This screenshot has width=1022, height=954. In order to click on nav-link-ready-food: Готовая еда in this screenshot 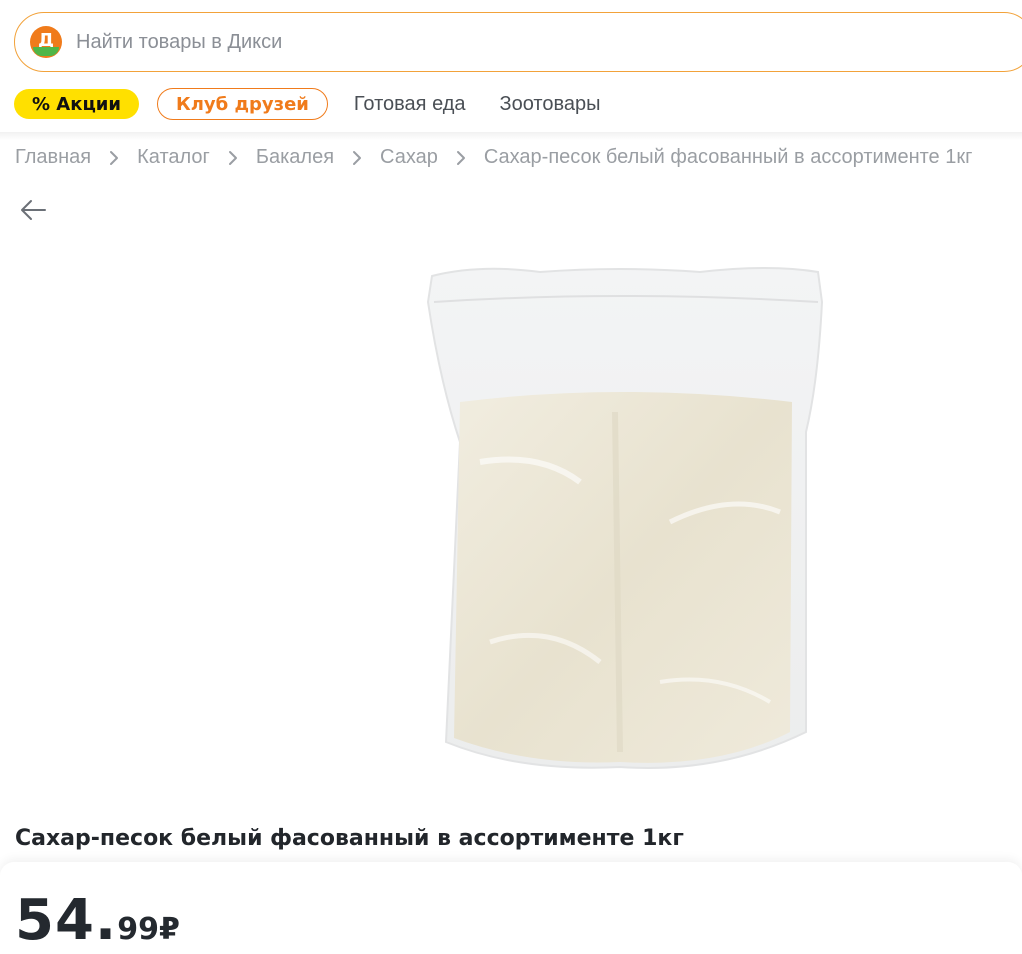, I will do `click(410, 104)`.